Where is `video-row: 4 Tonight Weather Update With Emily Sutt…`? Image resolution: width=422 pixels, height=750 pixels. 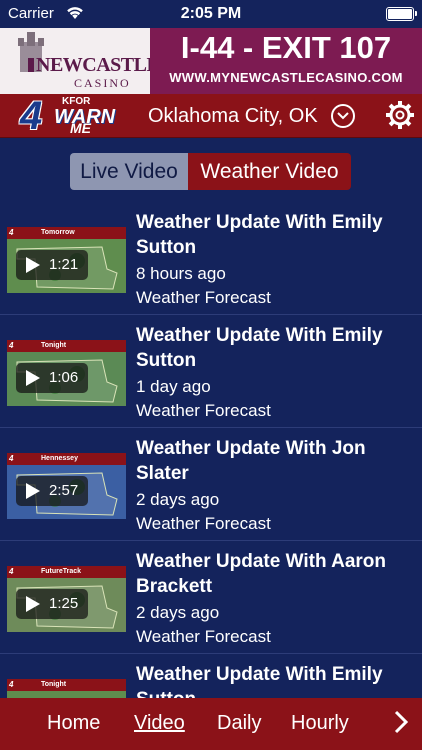 video-row: 4 Tonight Weather Update With Emily Sutt… is located at coordinates (211, 676).